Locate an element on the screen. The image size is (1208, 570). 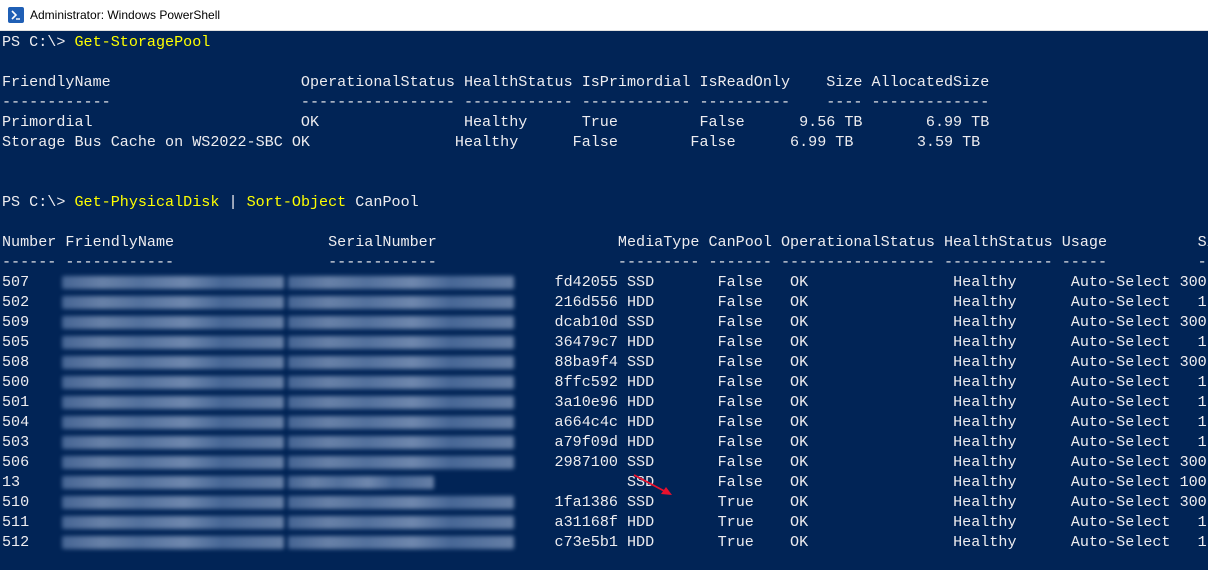
disk-number: 13 is located at coordinates (34, 482).